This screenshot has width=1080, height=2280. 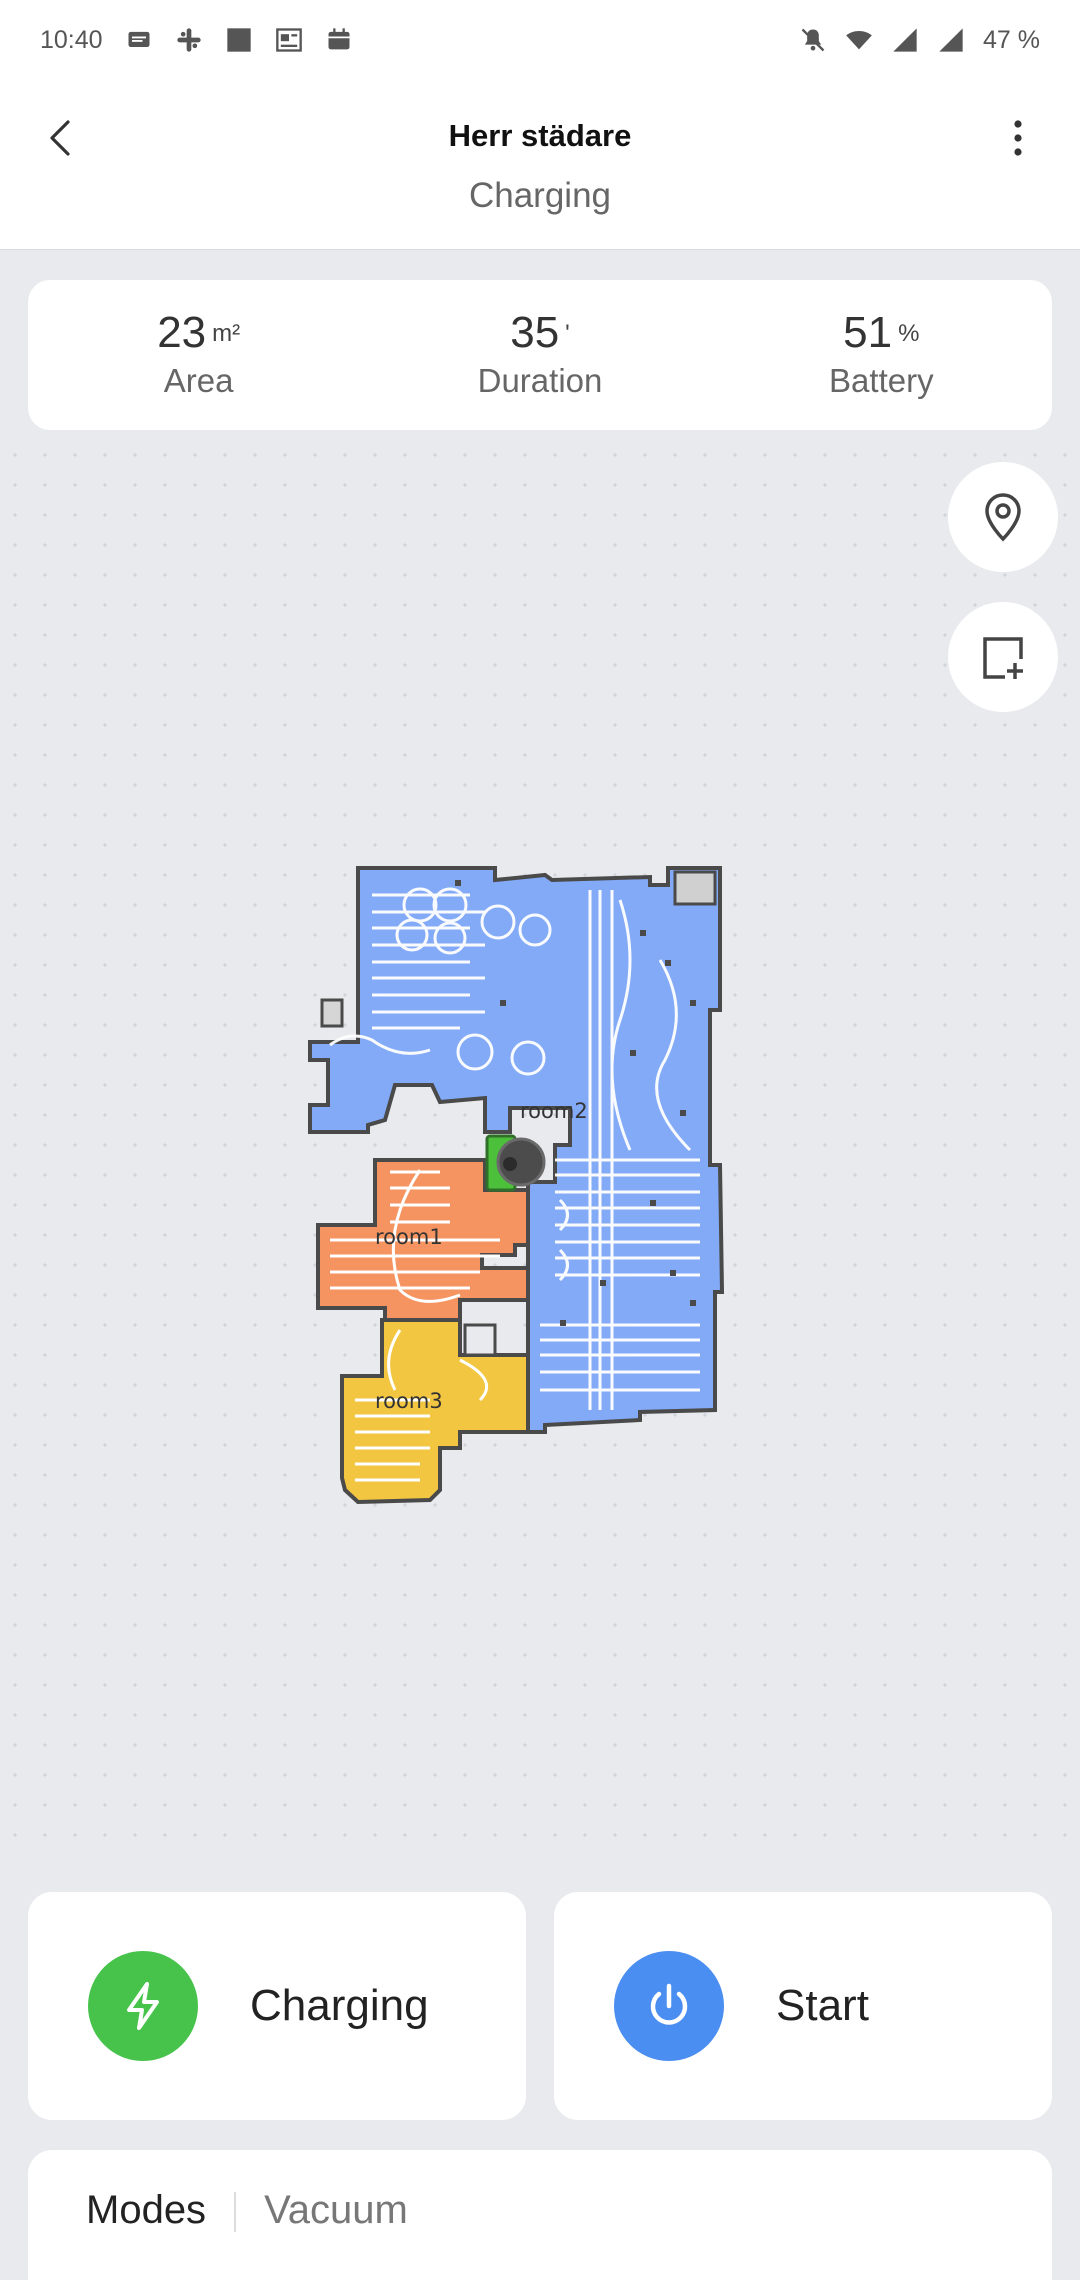 I want to click on area-value: 23, so click(x=182, y=332).